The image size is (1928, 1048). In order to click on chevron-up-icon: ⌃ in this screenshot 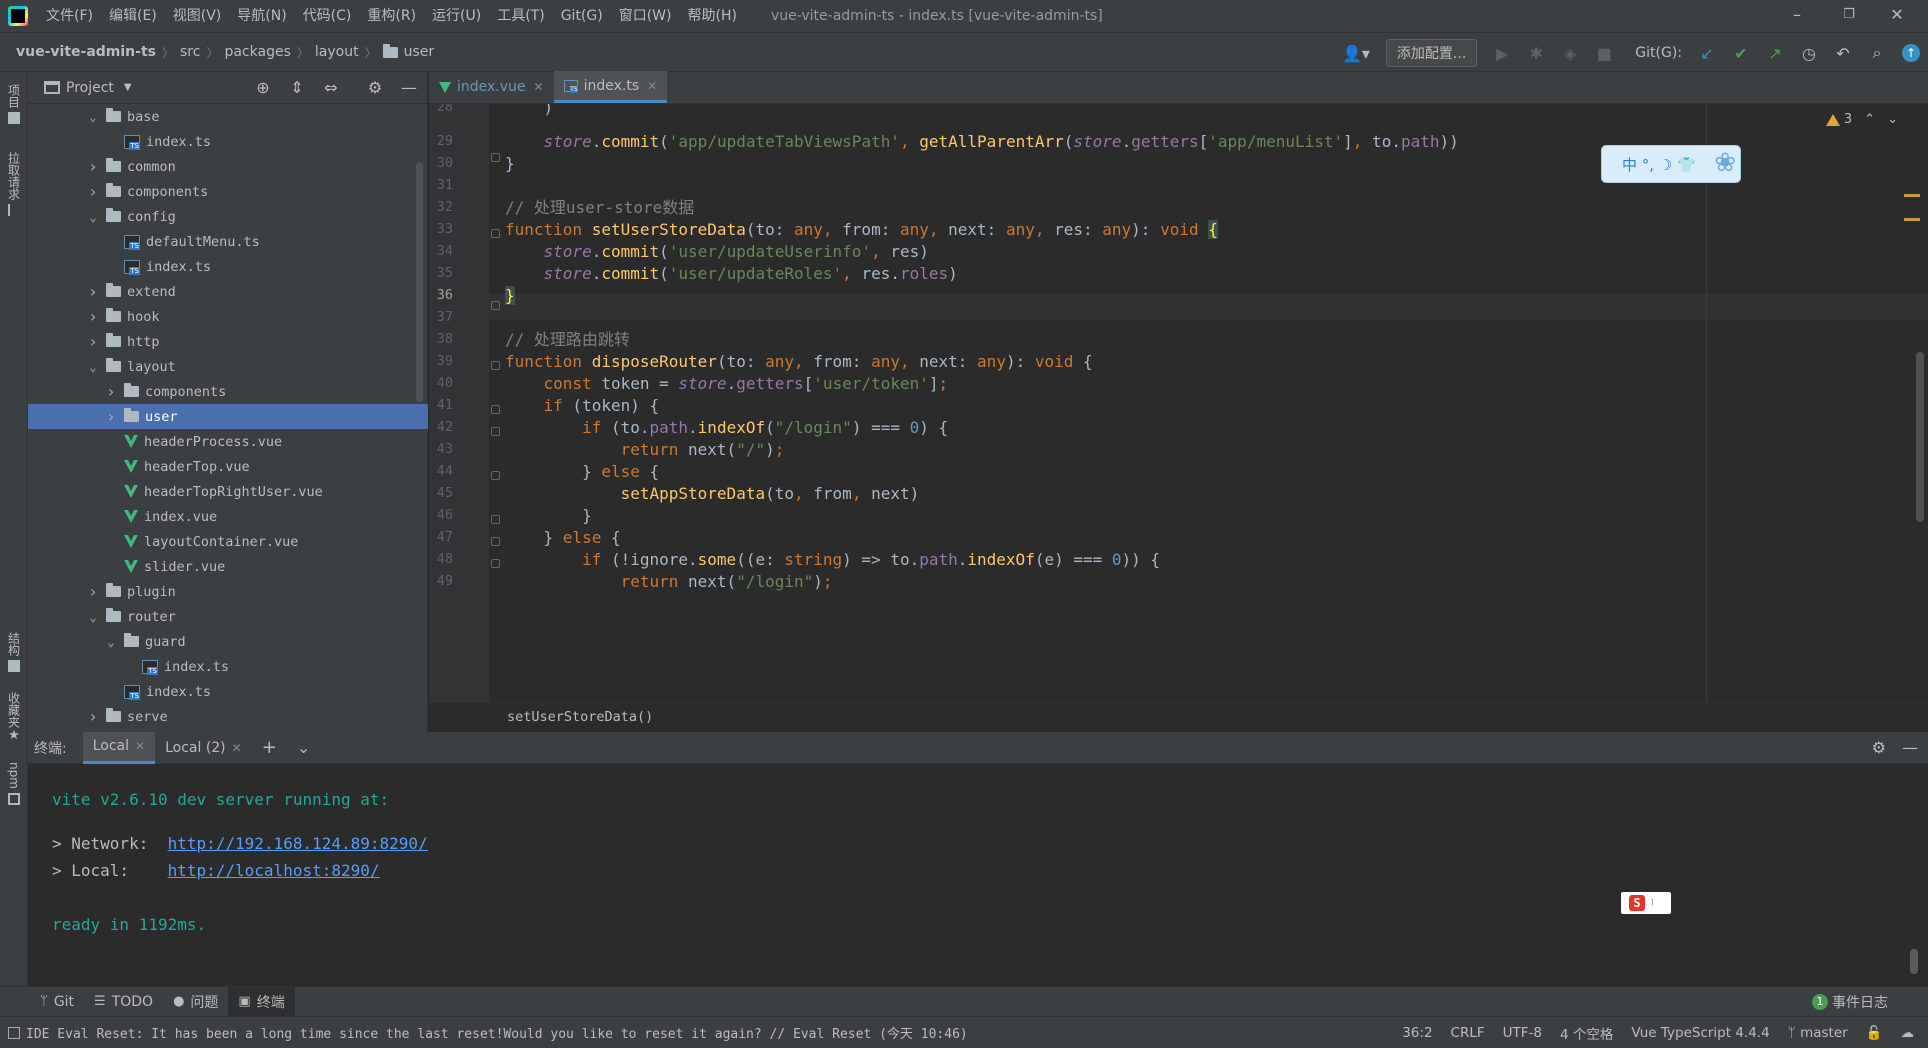, I will do `click(1869, 119)`.